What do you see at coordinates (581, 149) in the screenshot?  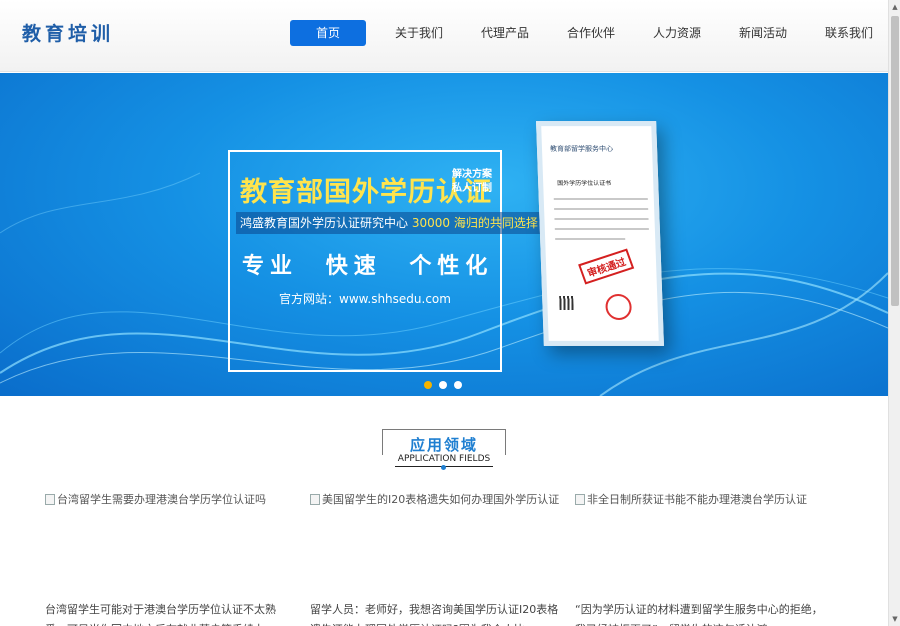 I see `certificate-header: 教育部留学服务中心` at bounding box center [581, 149].